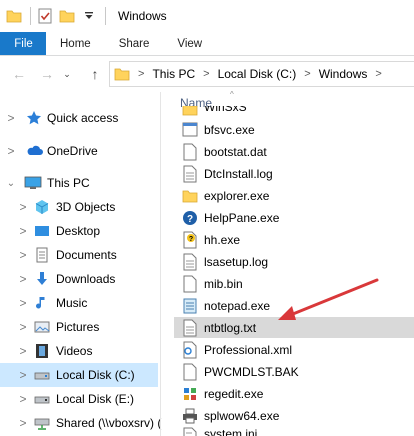  I want to click on file-name: system.ini, so click(231, 431).